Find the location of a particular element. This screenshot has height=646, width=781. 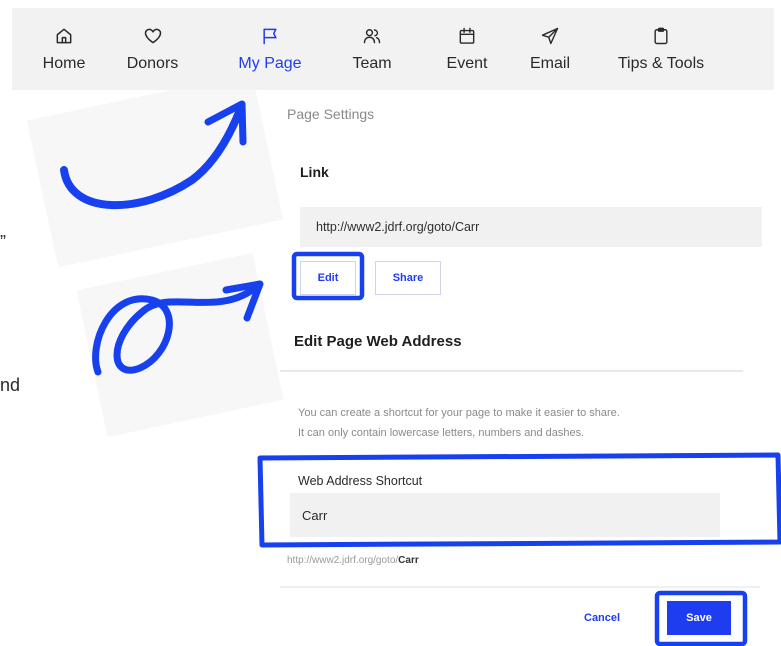

nav-label-event: Event is located at coordinates (467, 63).